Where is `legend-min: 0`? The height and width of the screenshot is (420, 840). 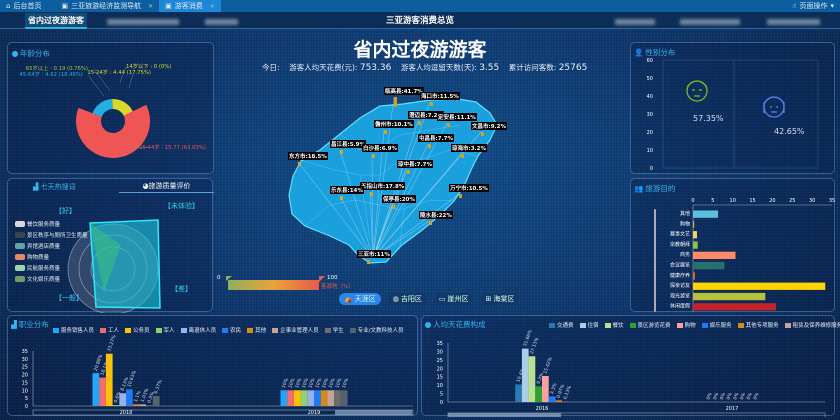
legend-min: 0 is located at coordinates (219, 278).